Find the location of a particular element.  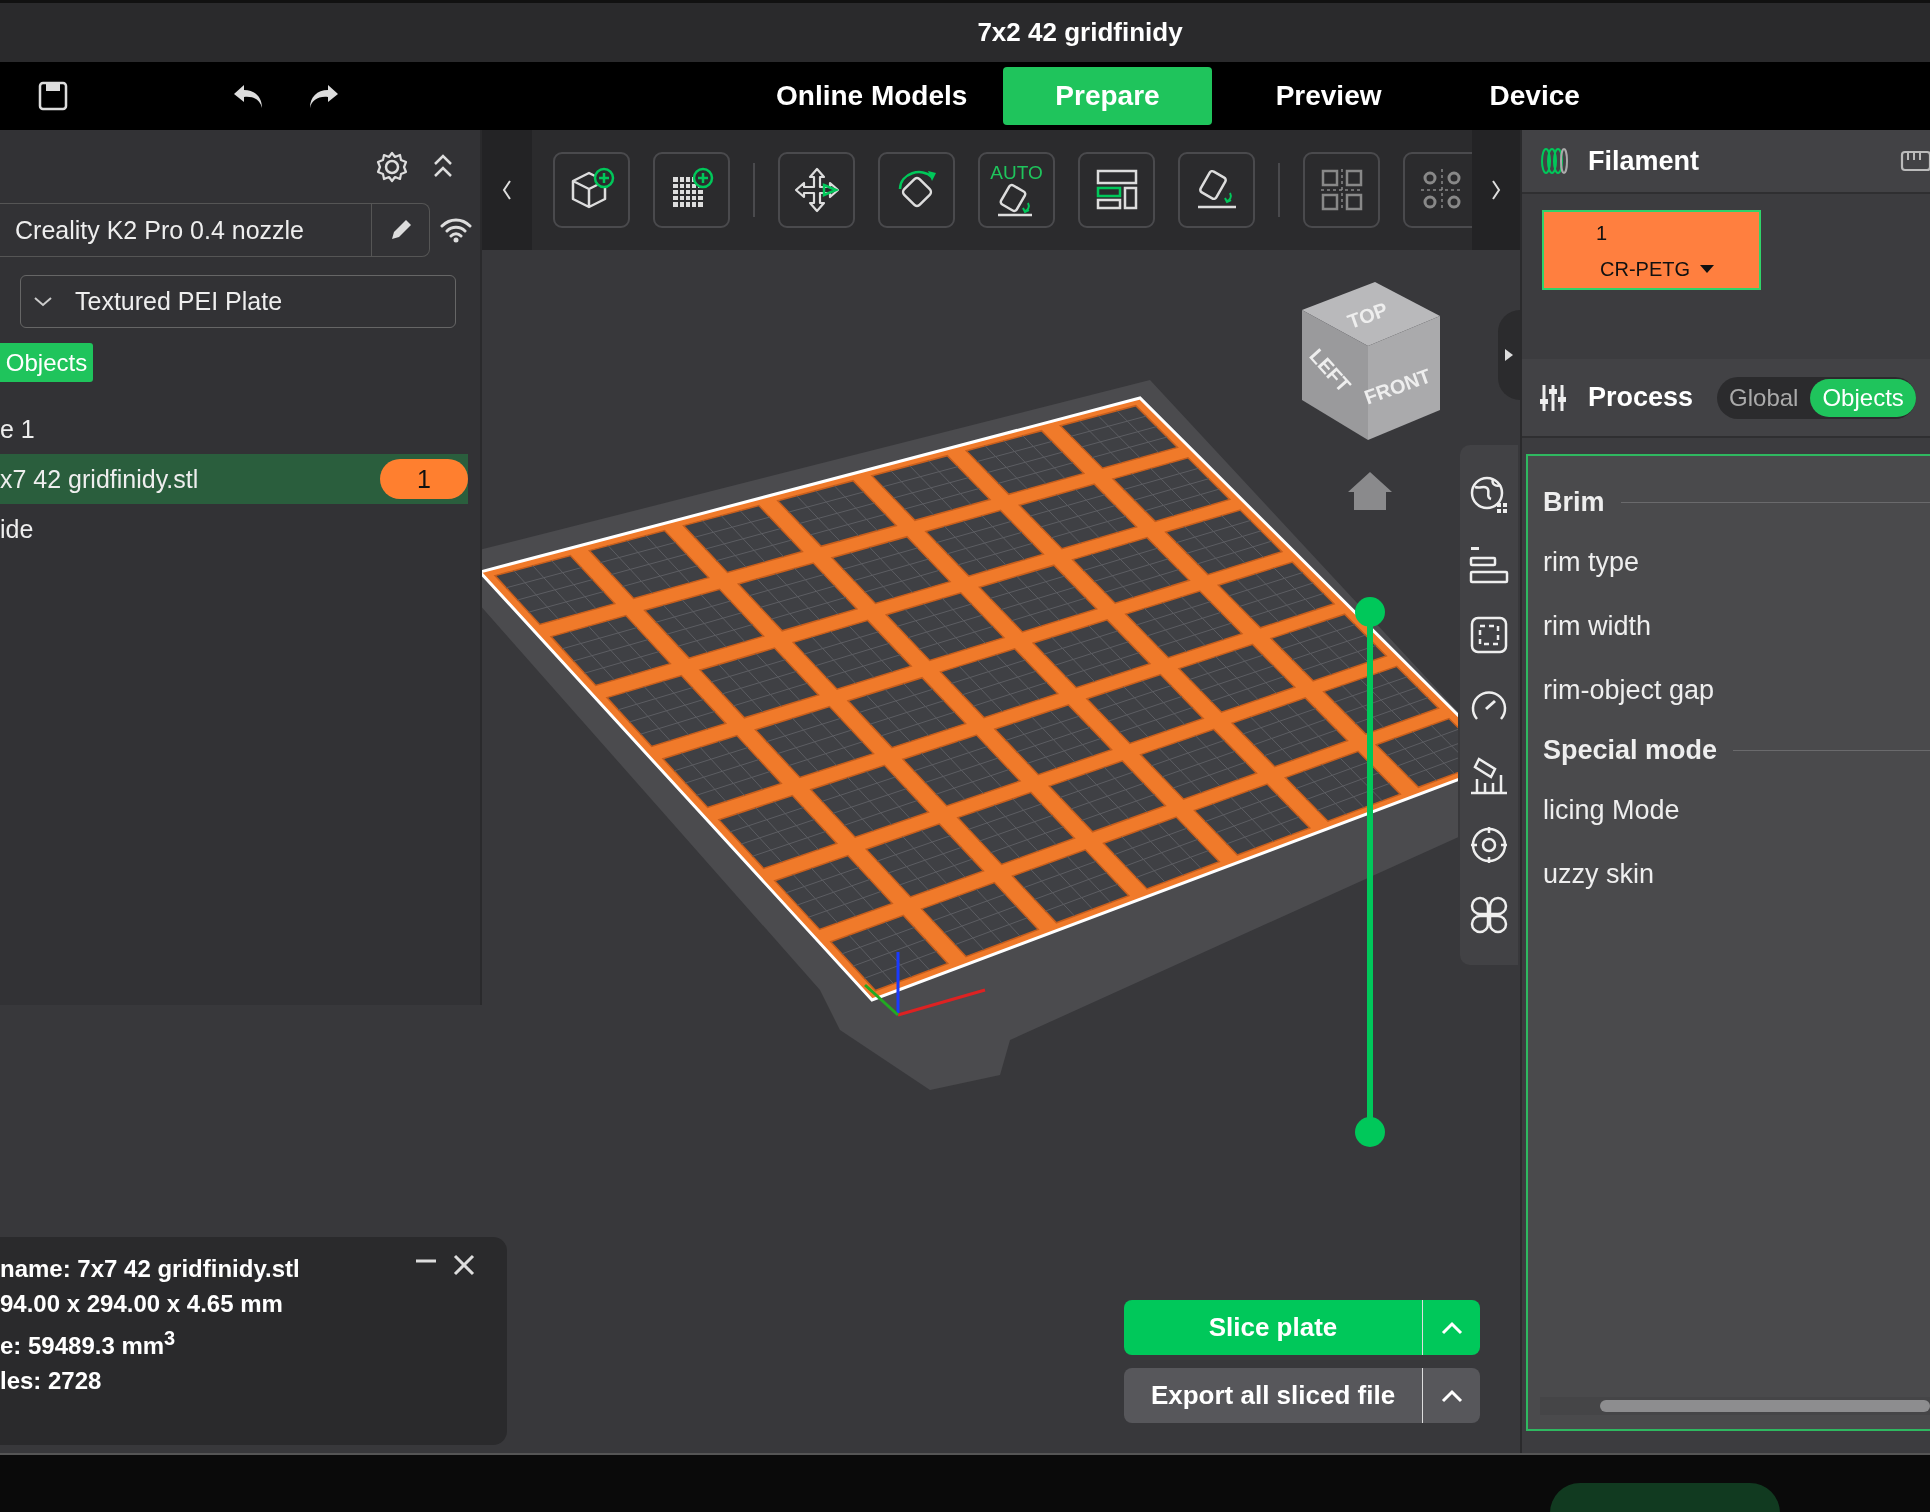

settings-icon is located at coordinates (392, 166).